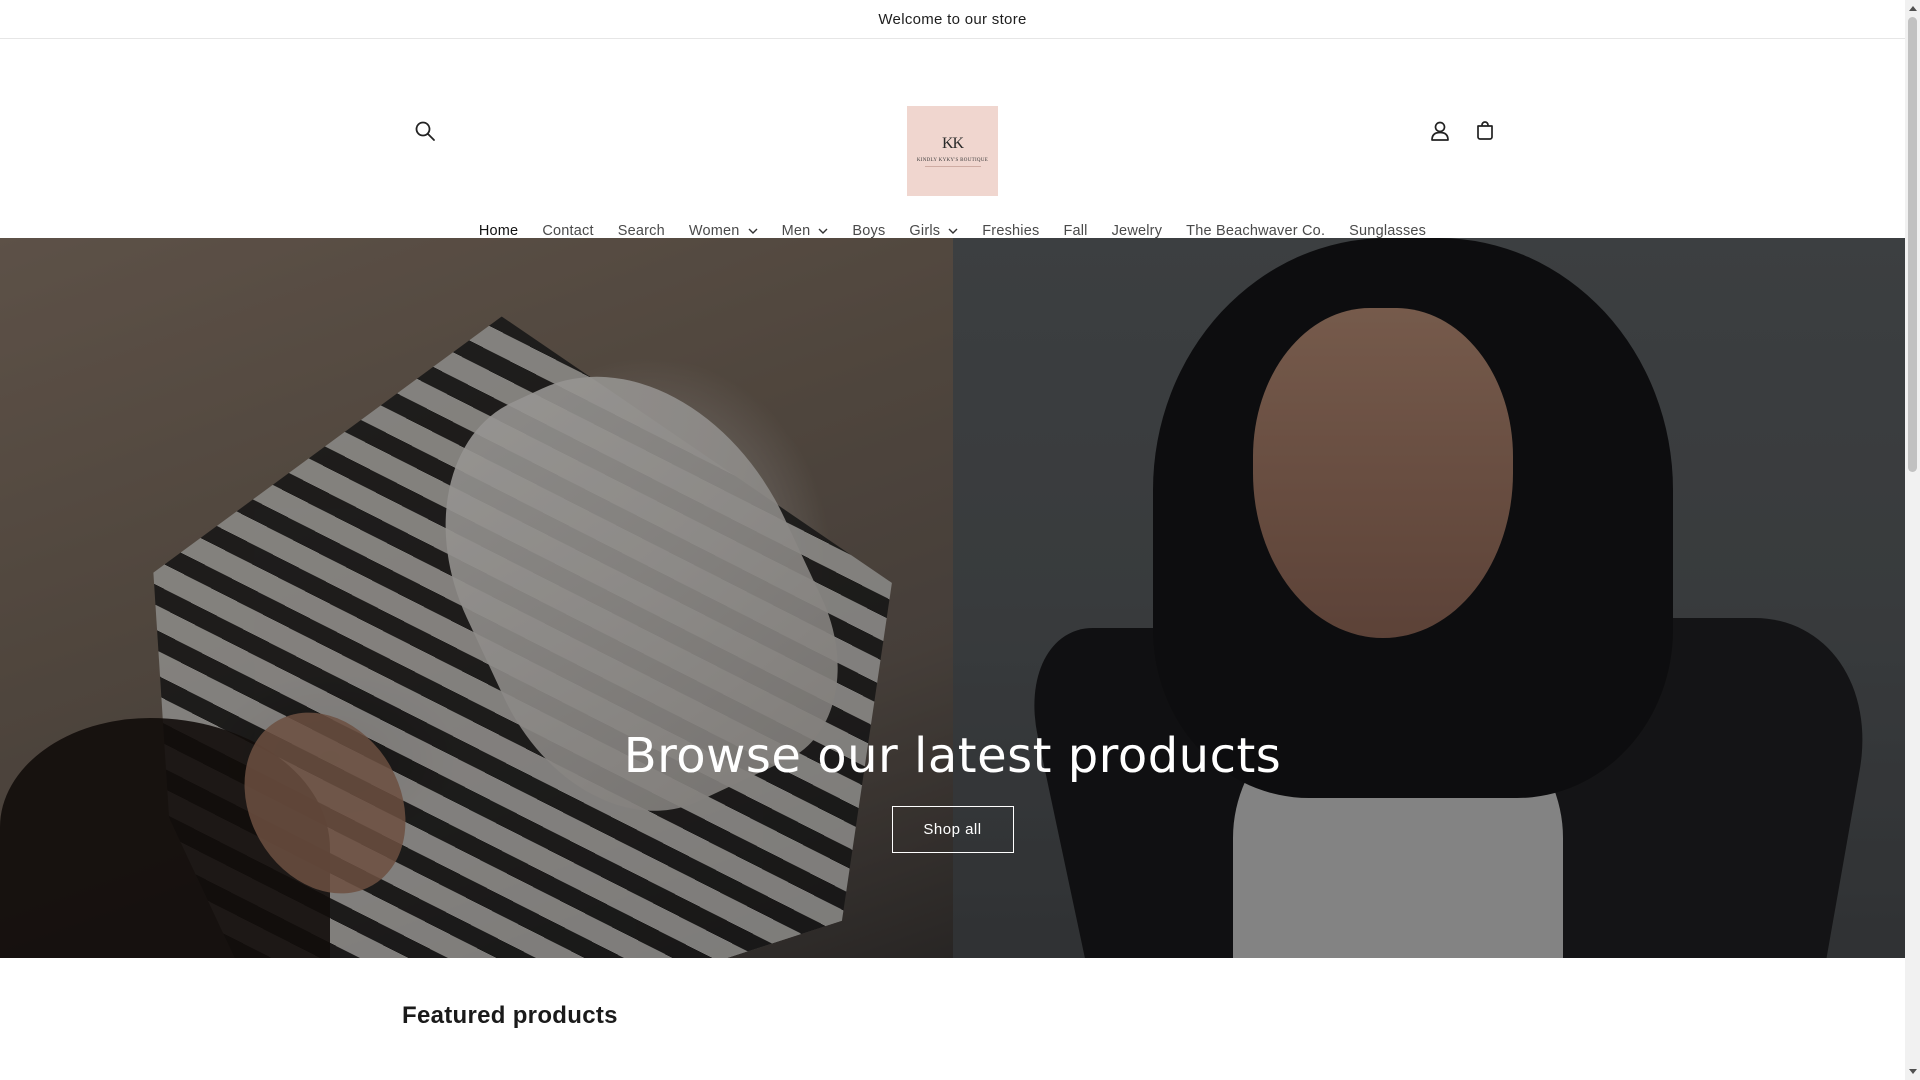 The height and width of the screenshot is (1080, 1920). What do you see at coordinates (510, 1015) in the screenshot?
I see `featured-products-heading: Featured products` at bounding box center [510, 1015].